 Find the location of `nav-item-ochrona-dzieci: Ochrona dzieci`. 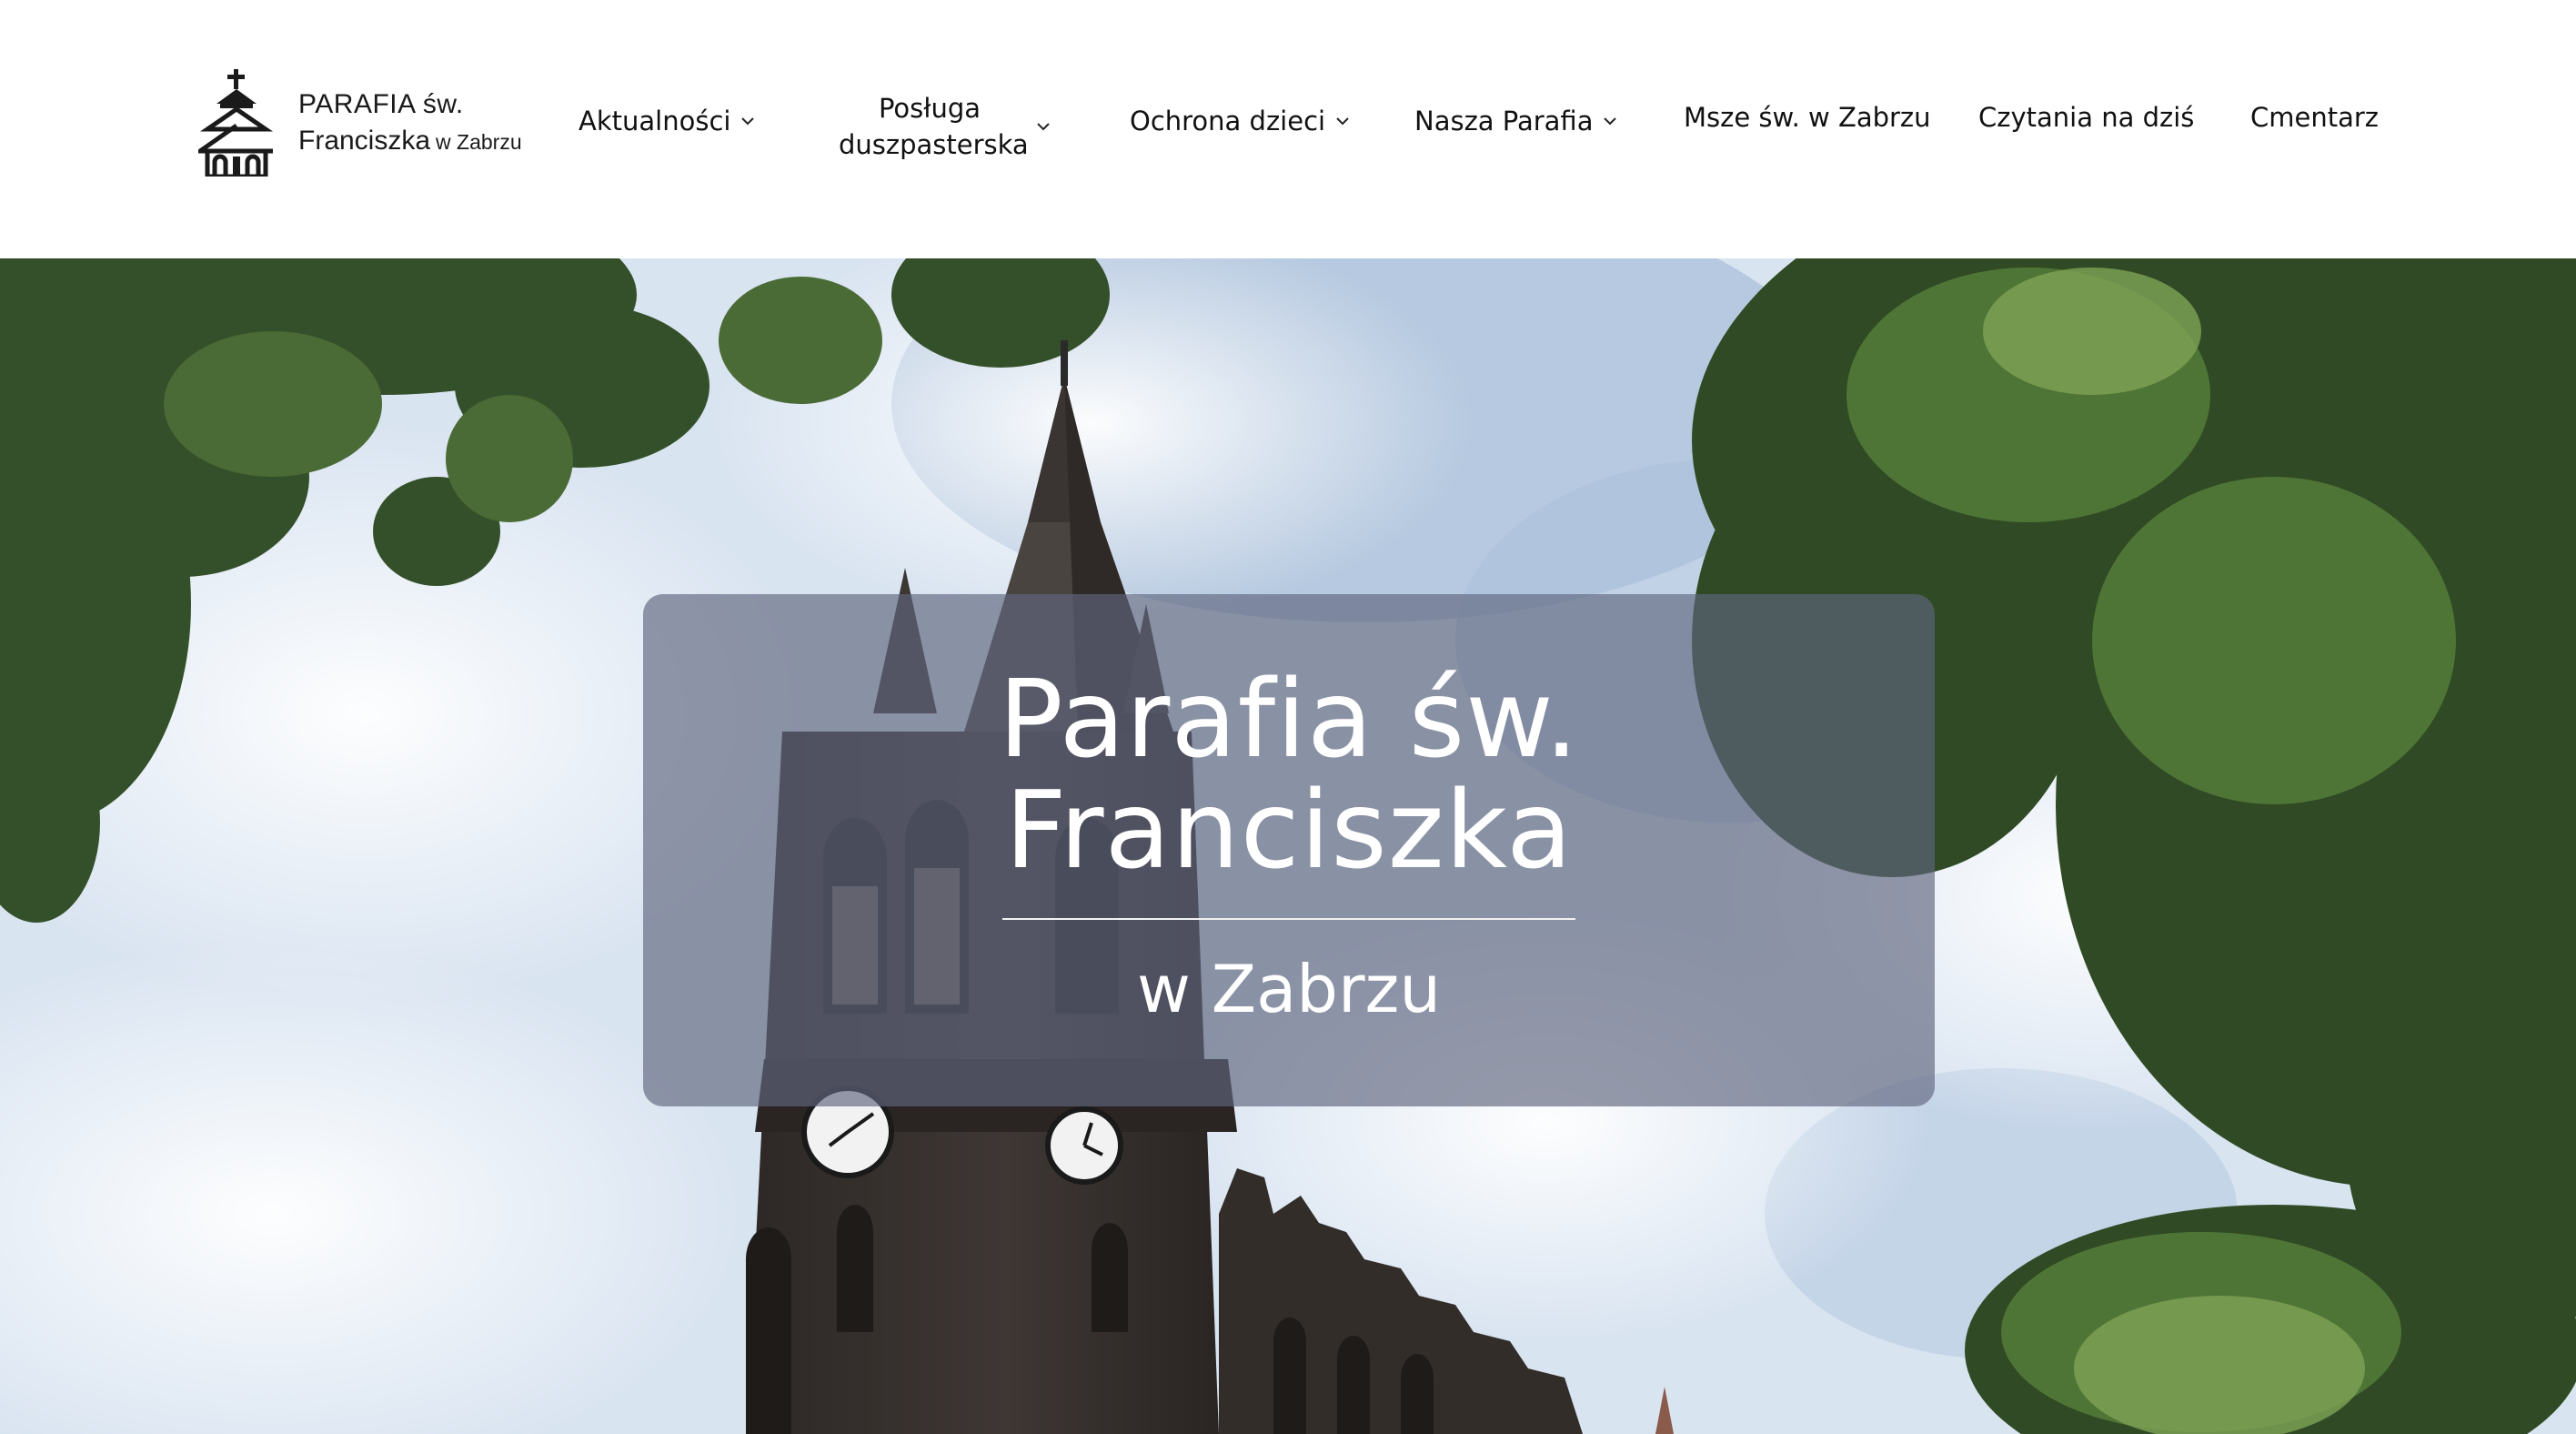

nav-item-ochrona-dzieci: Ochrona dzieci is located at coordinates (1239, 121).